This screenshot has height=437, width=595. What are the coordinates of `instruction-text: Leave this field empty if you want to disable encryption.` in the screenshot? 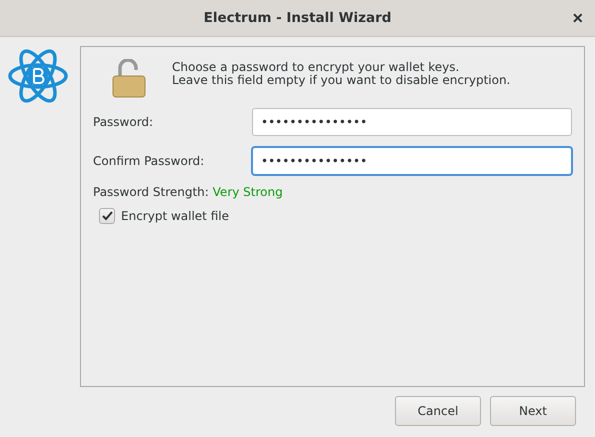 It's located at (341, 80).